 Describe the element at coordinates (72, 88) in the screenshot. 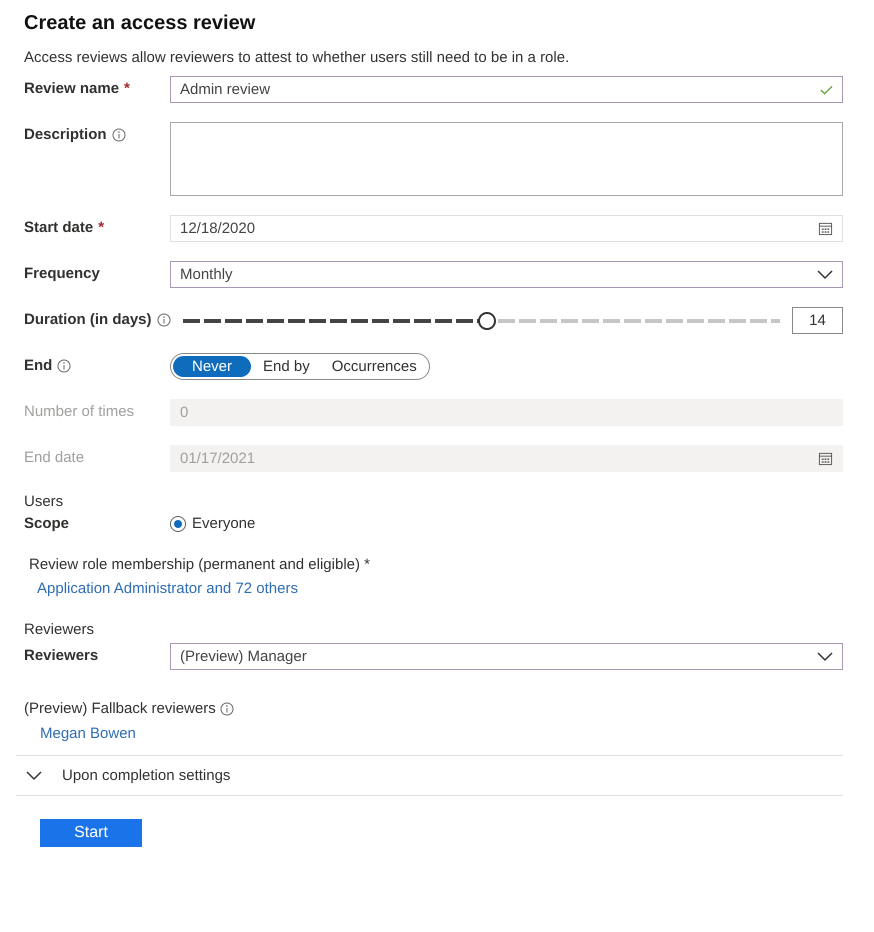

I see `field-label: Review name` at that location.